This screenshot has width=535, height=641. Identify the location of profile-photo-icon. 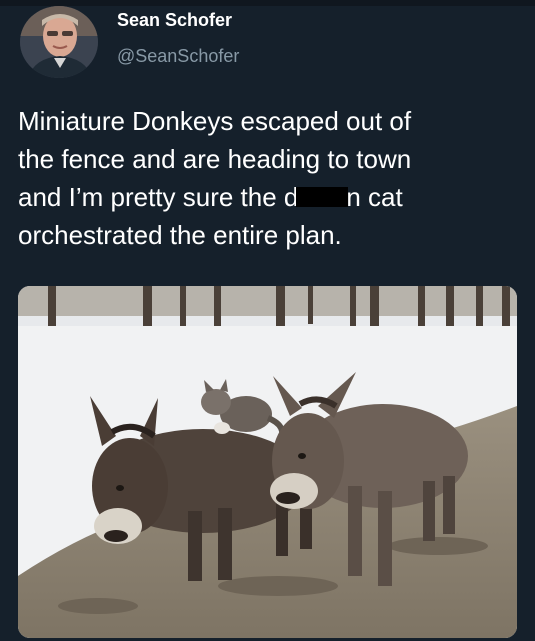
(59, 42).